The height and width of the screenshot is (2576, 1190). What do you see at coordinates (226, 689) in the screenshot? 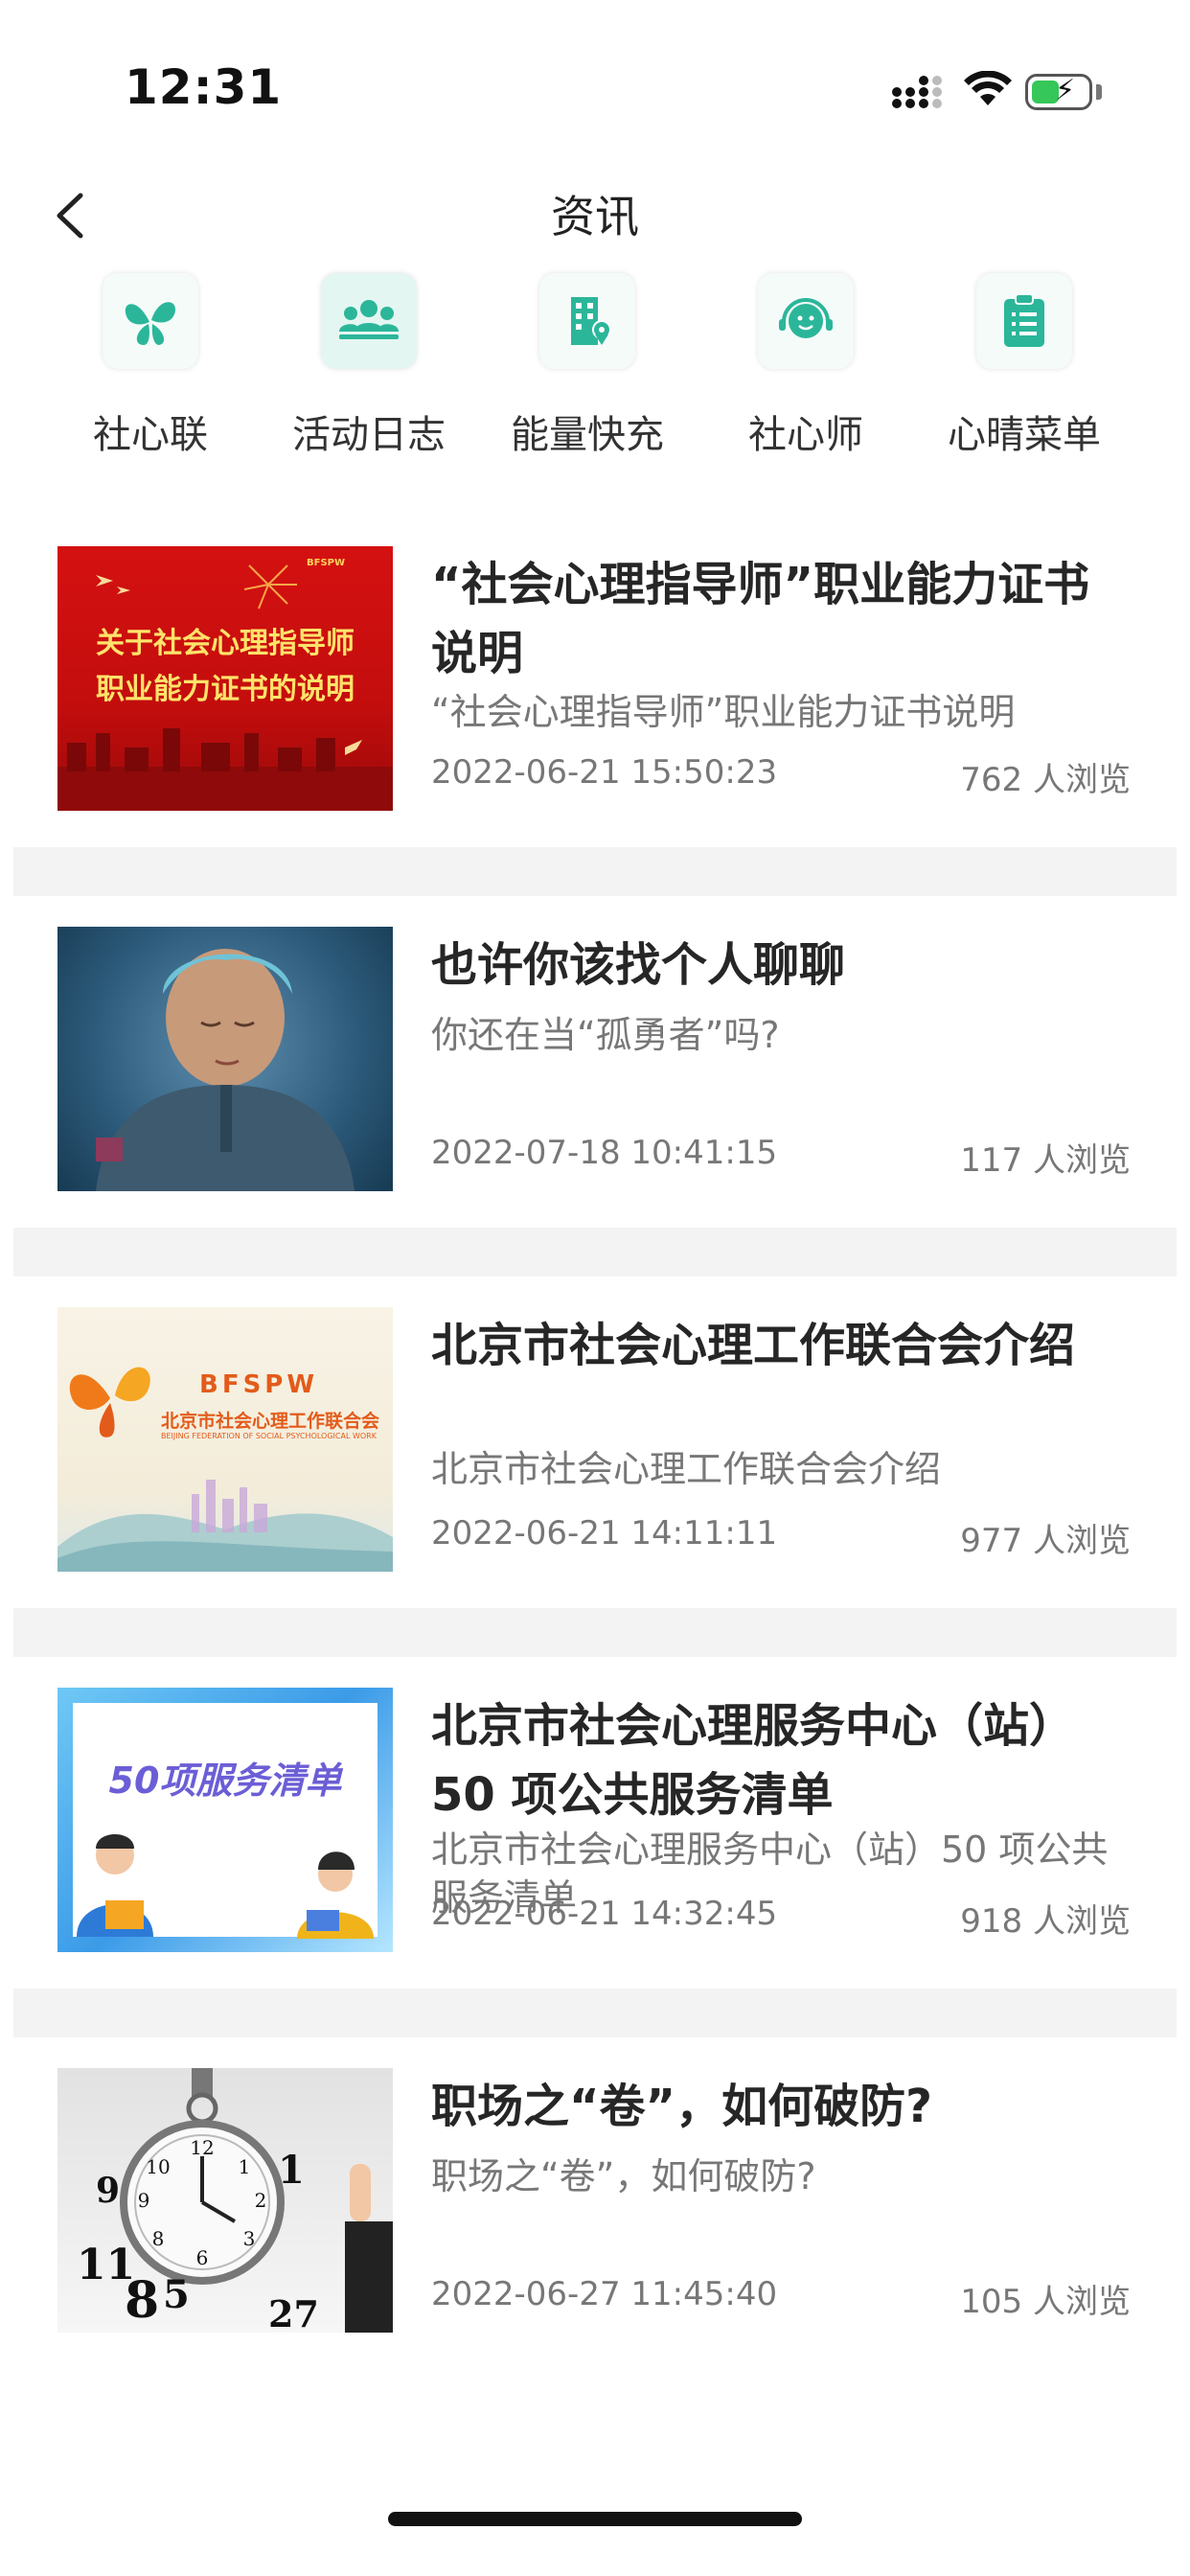
I see `thumb-text-line: 职业能力证书的说明` at bounding box center [226, 689].